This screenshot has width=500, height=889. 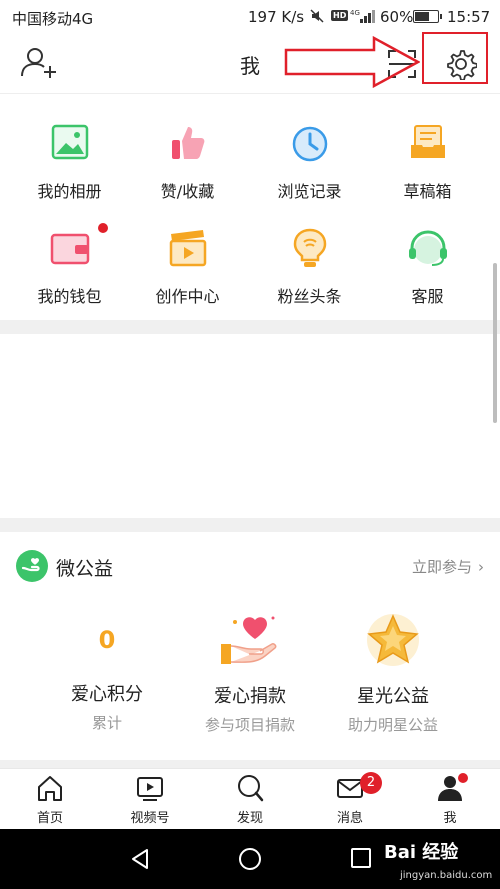 I want to click on watermark-logo: Bai 经验, so click(x=421, y=852).